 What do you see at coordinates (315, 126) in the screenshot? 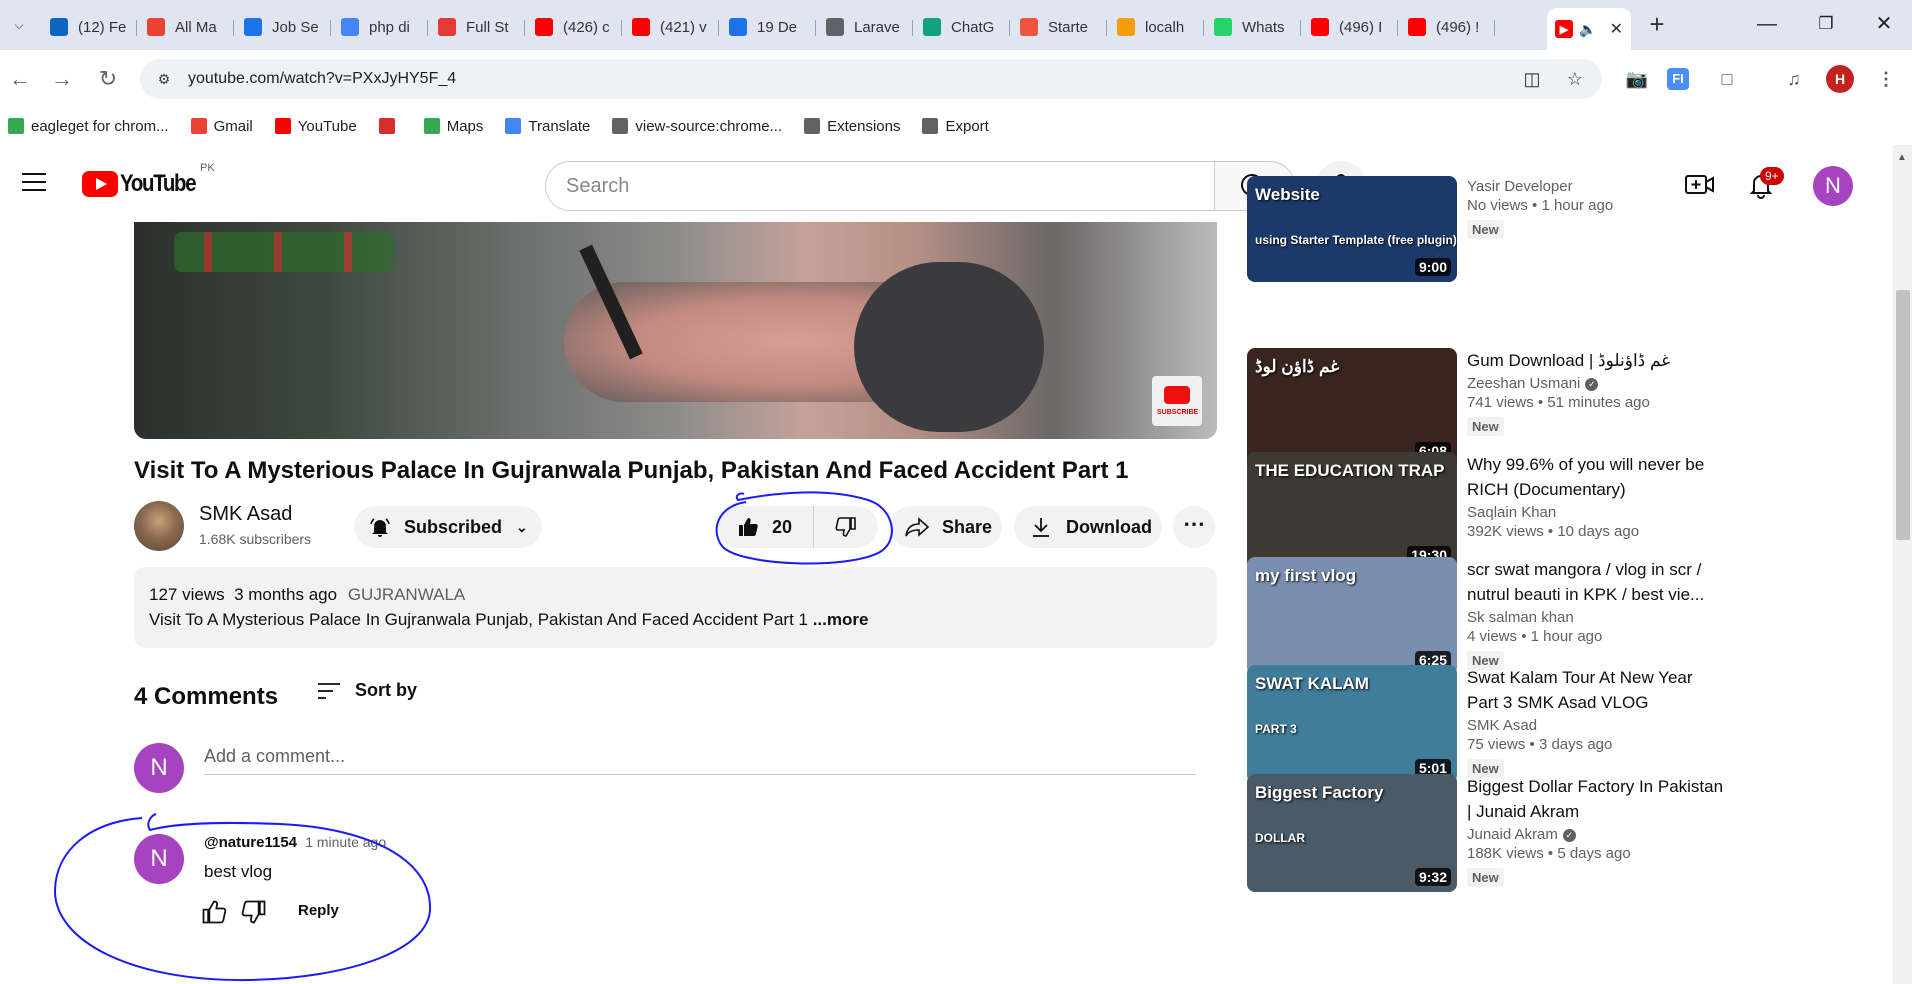
I see `bookmark-item: YouTube` at bounding box center [315, 126].